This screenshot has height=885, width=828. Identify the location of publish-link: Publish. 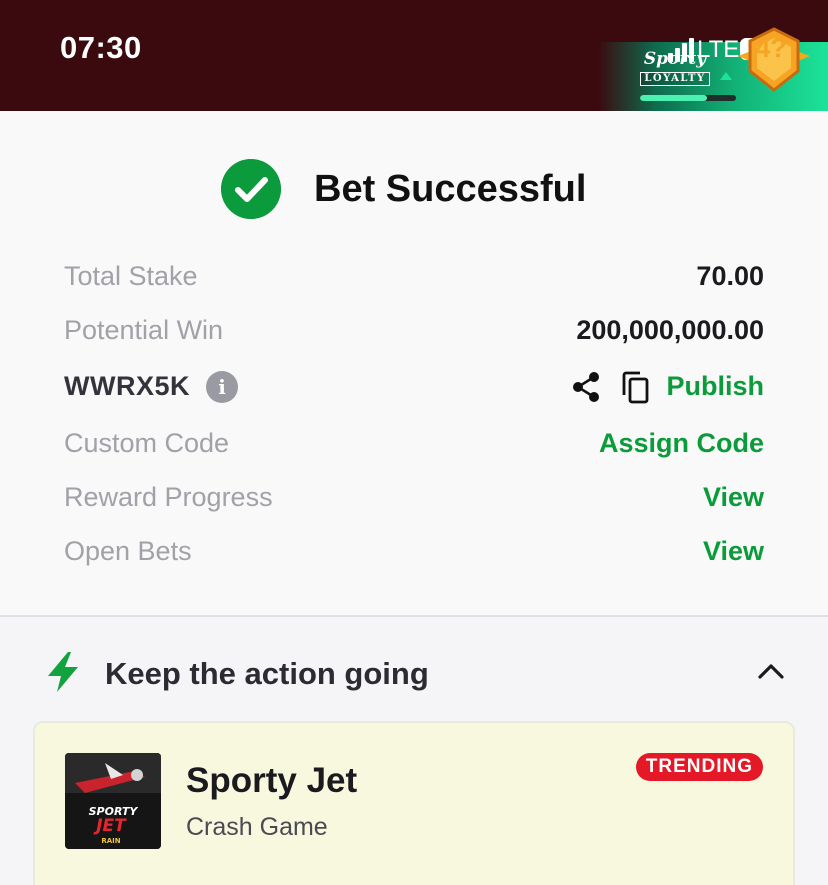
(715, 386).